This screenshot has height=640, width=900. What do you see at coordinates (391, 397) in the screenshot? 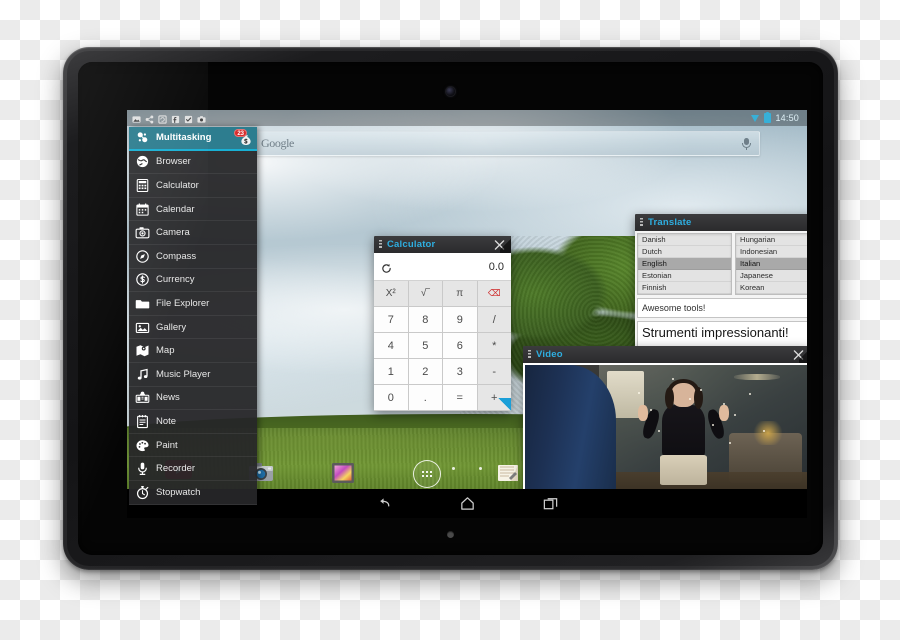
I see `calculator-key-0: 0` at bounding box center [391, 397].